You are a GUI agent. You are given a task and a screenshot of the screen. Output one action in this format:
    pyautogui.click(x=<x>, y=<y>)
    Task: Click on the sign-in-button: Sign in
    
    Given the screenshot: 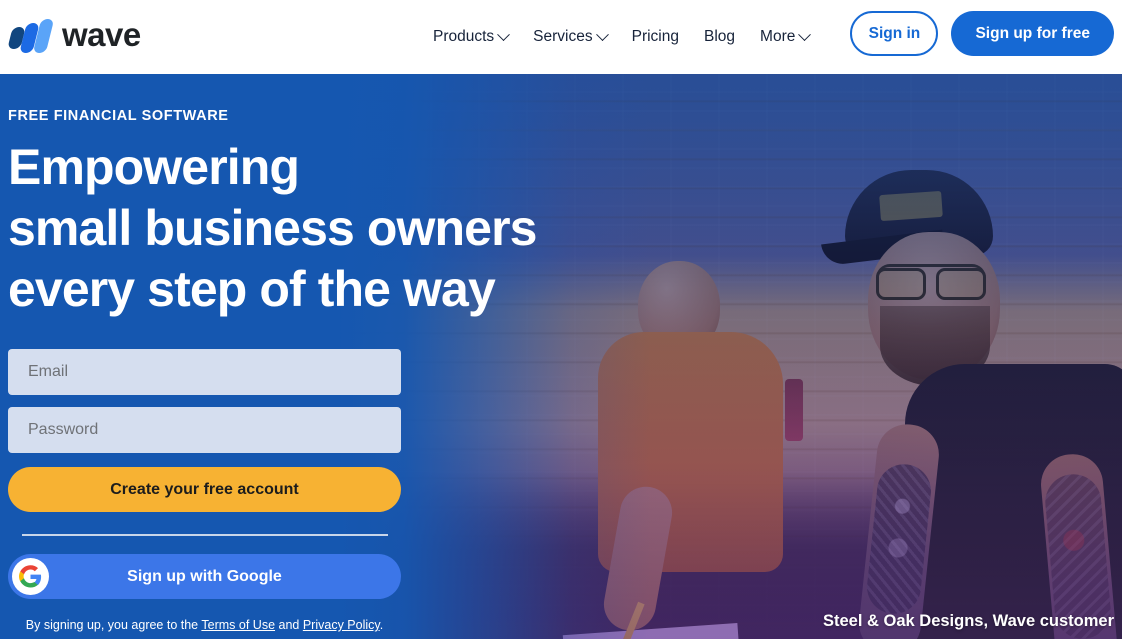 What is the action you would take?
    pyautogui.click(x=894, y=33)
    